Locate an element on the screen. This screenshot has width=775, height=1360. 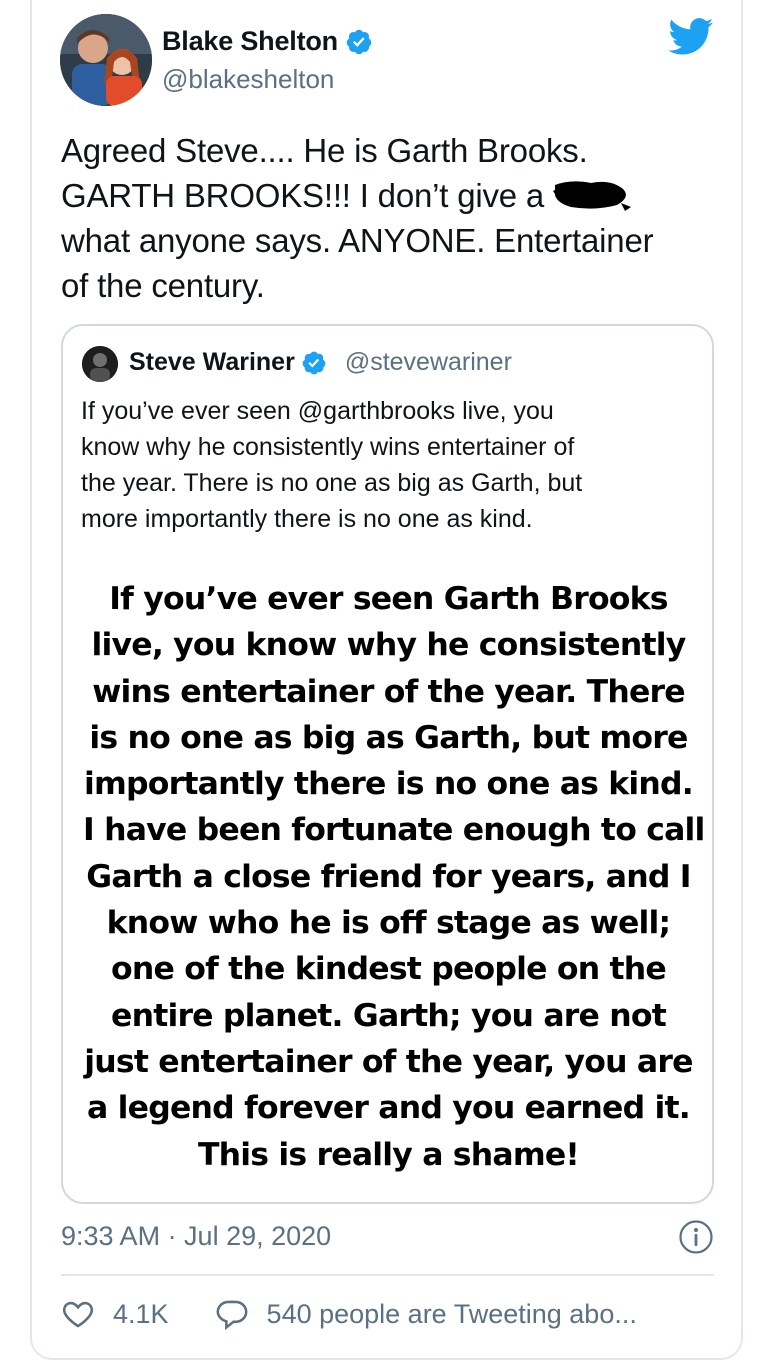
image-text-line: one of the kindest people on the is located at coordinates (389, 969).